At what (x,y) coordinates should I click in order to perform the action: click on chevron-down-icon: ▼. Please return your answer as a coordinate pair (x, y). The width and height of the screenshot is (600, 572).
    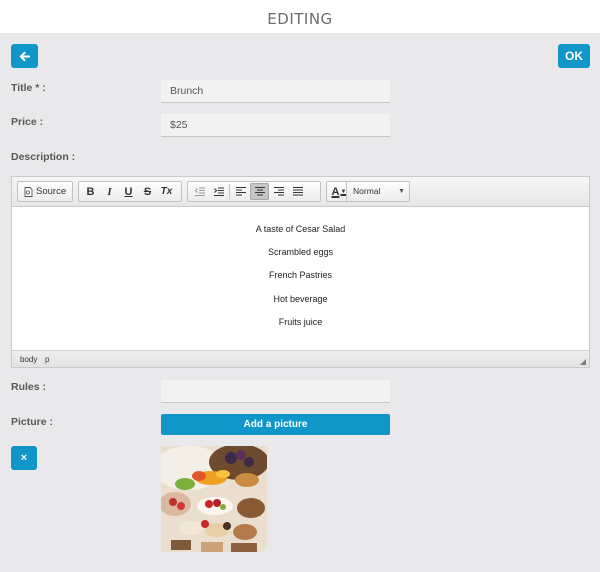
    Looking at the image, I should click on (401, 191).